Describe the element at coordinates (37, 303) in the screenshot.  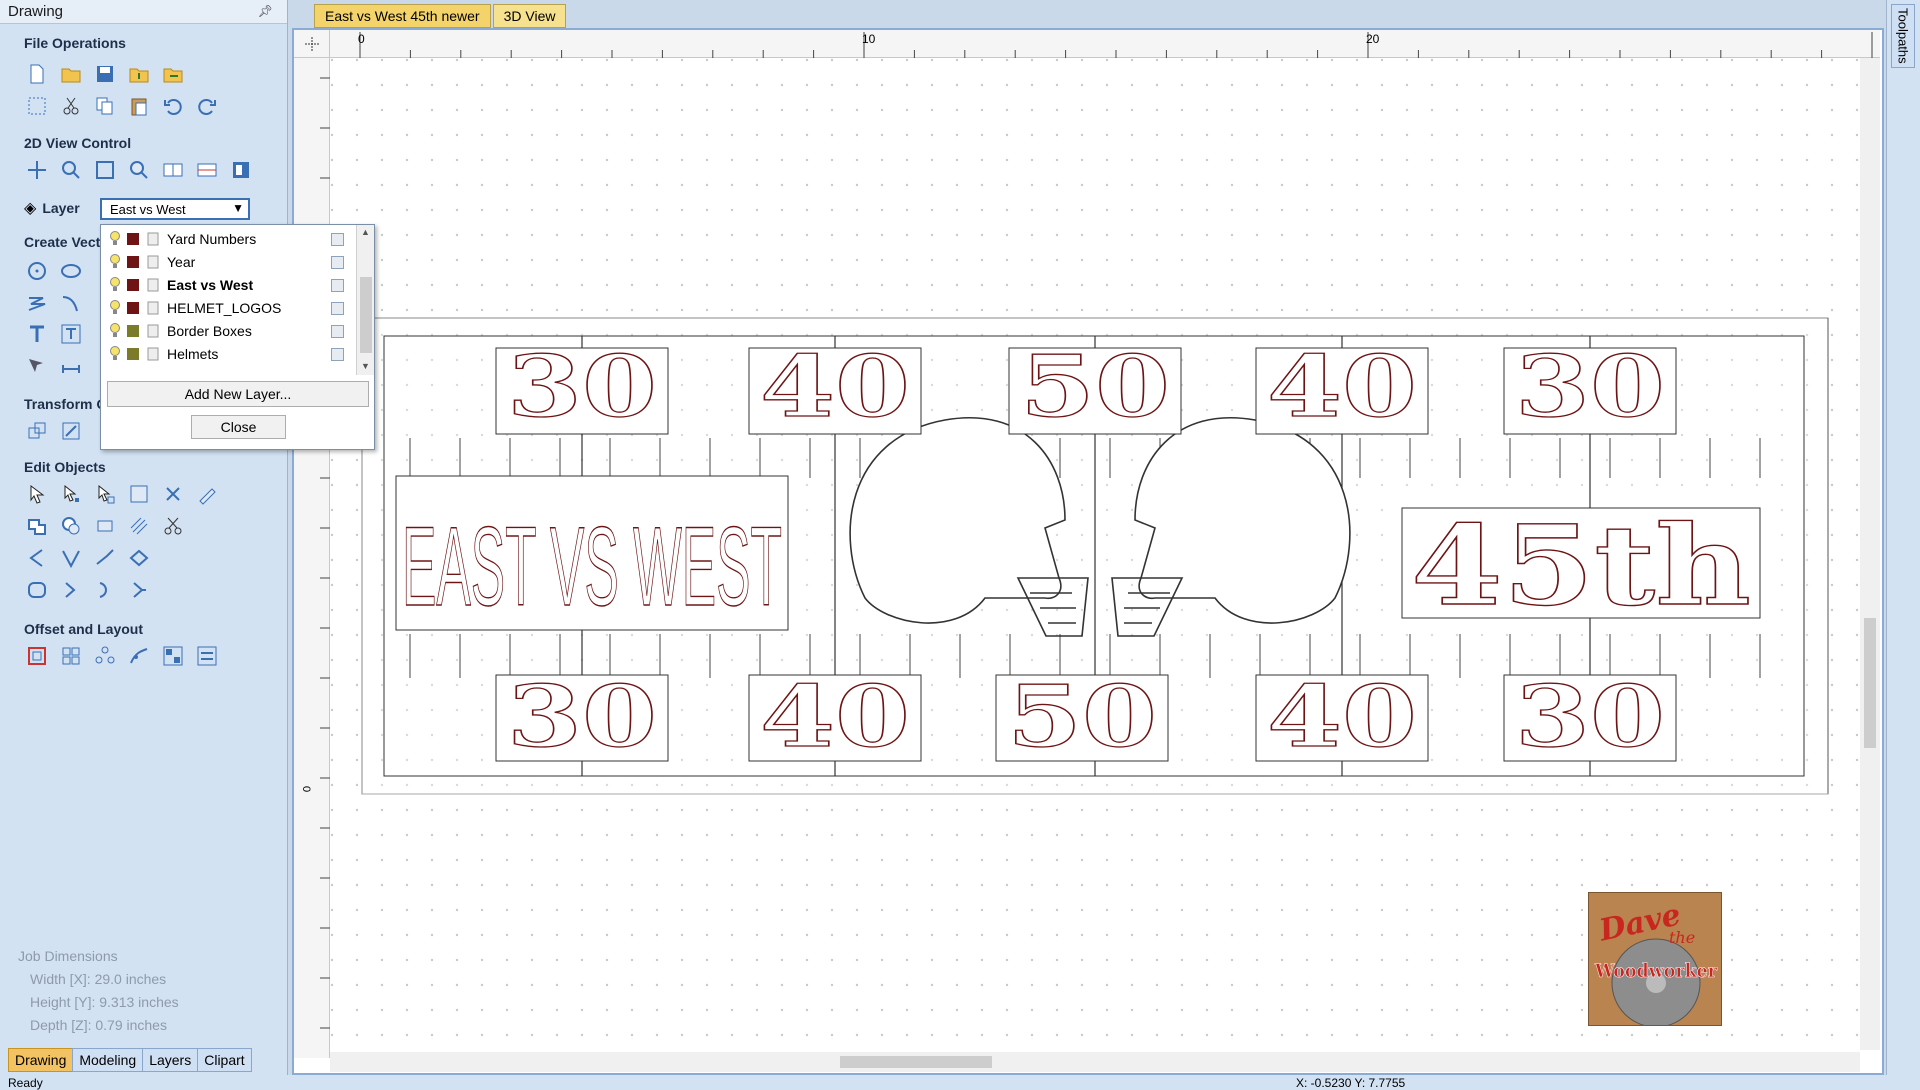
I see `draw-polyline-icon` at that location.